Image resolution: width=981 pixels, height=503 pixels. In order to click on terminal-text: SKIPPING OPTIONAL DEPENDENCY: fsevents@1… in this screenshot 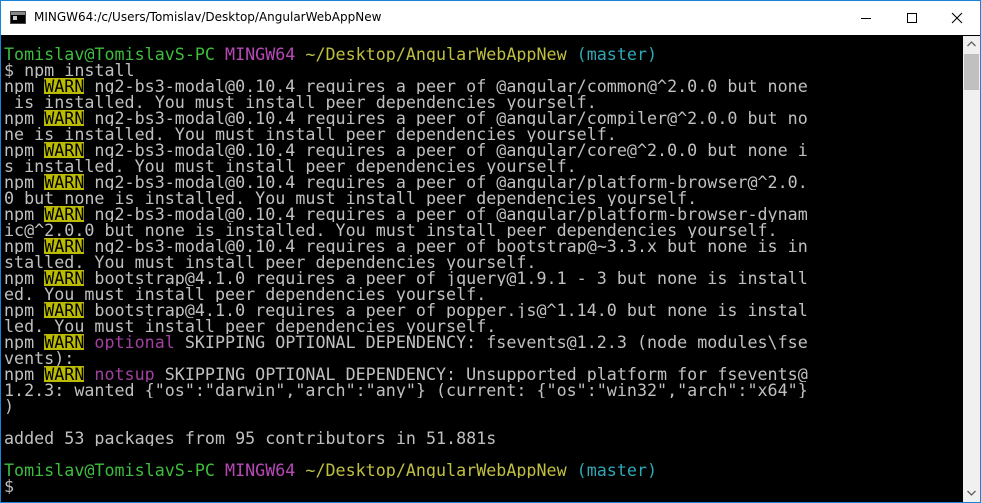, I will do `click(491, 342)`.